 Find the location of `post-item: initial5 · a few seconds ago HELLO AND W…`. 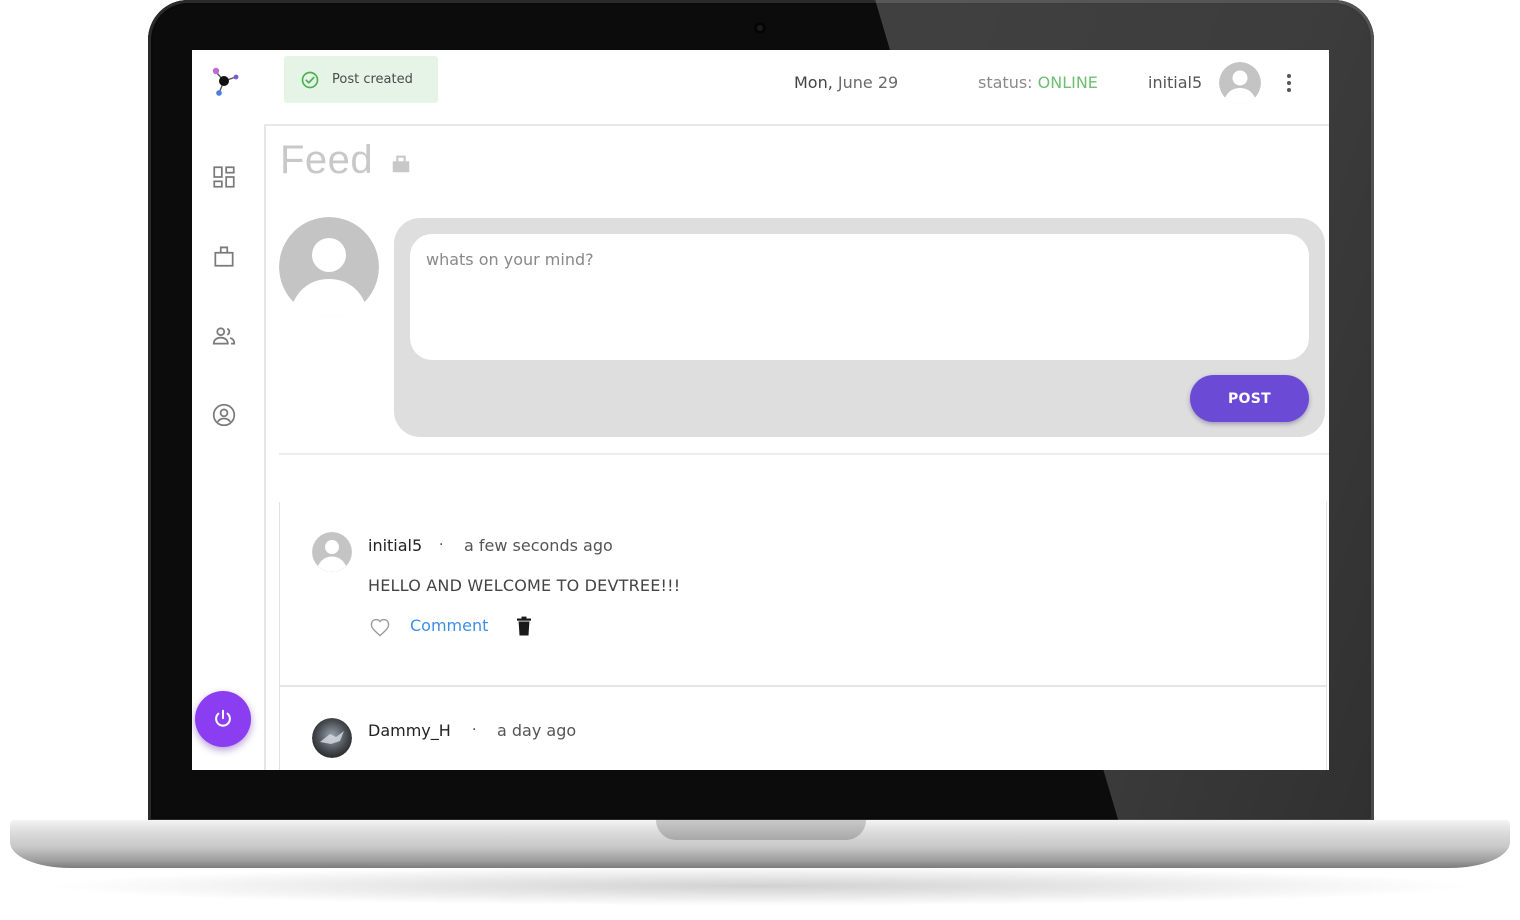

post-item: initial5 · a few seconds ago HELLO AND W… is located at coordinates (803, 594).